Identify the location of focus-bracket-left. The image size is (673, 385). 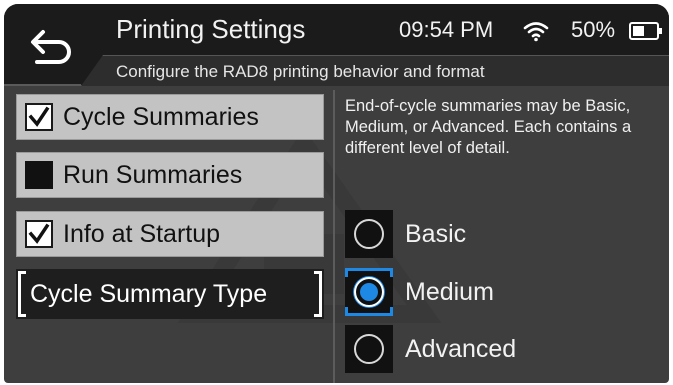
(22, 294).